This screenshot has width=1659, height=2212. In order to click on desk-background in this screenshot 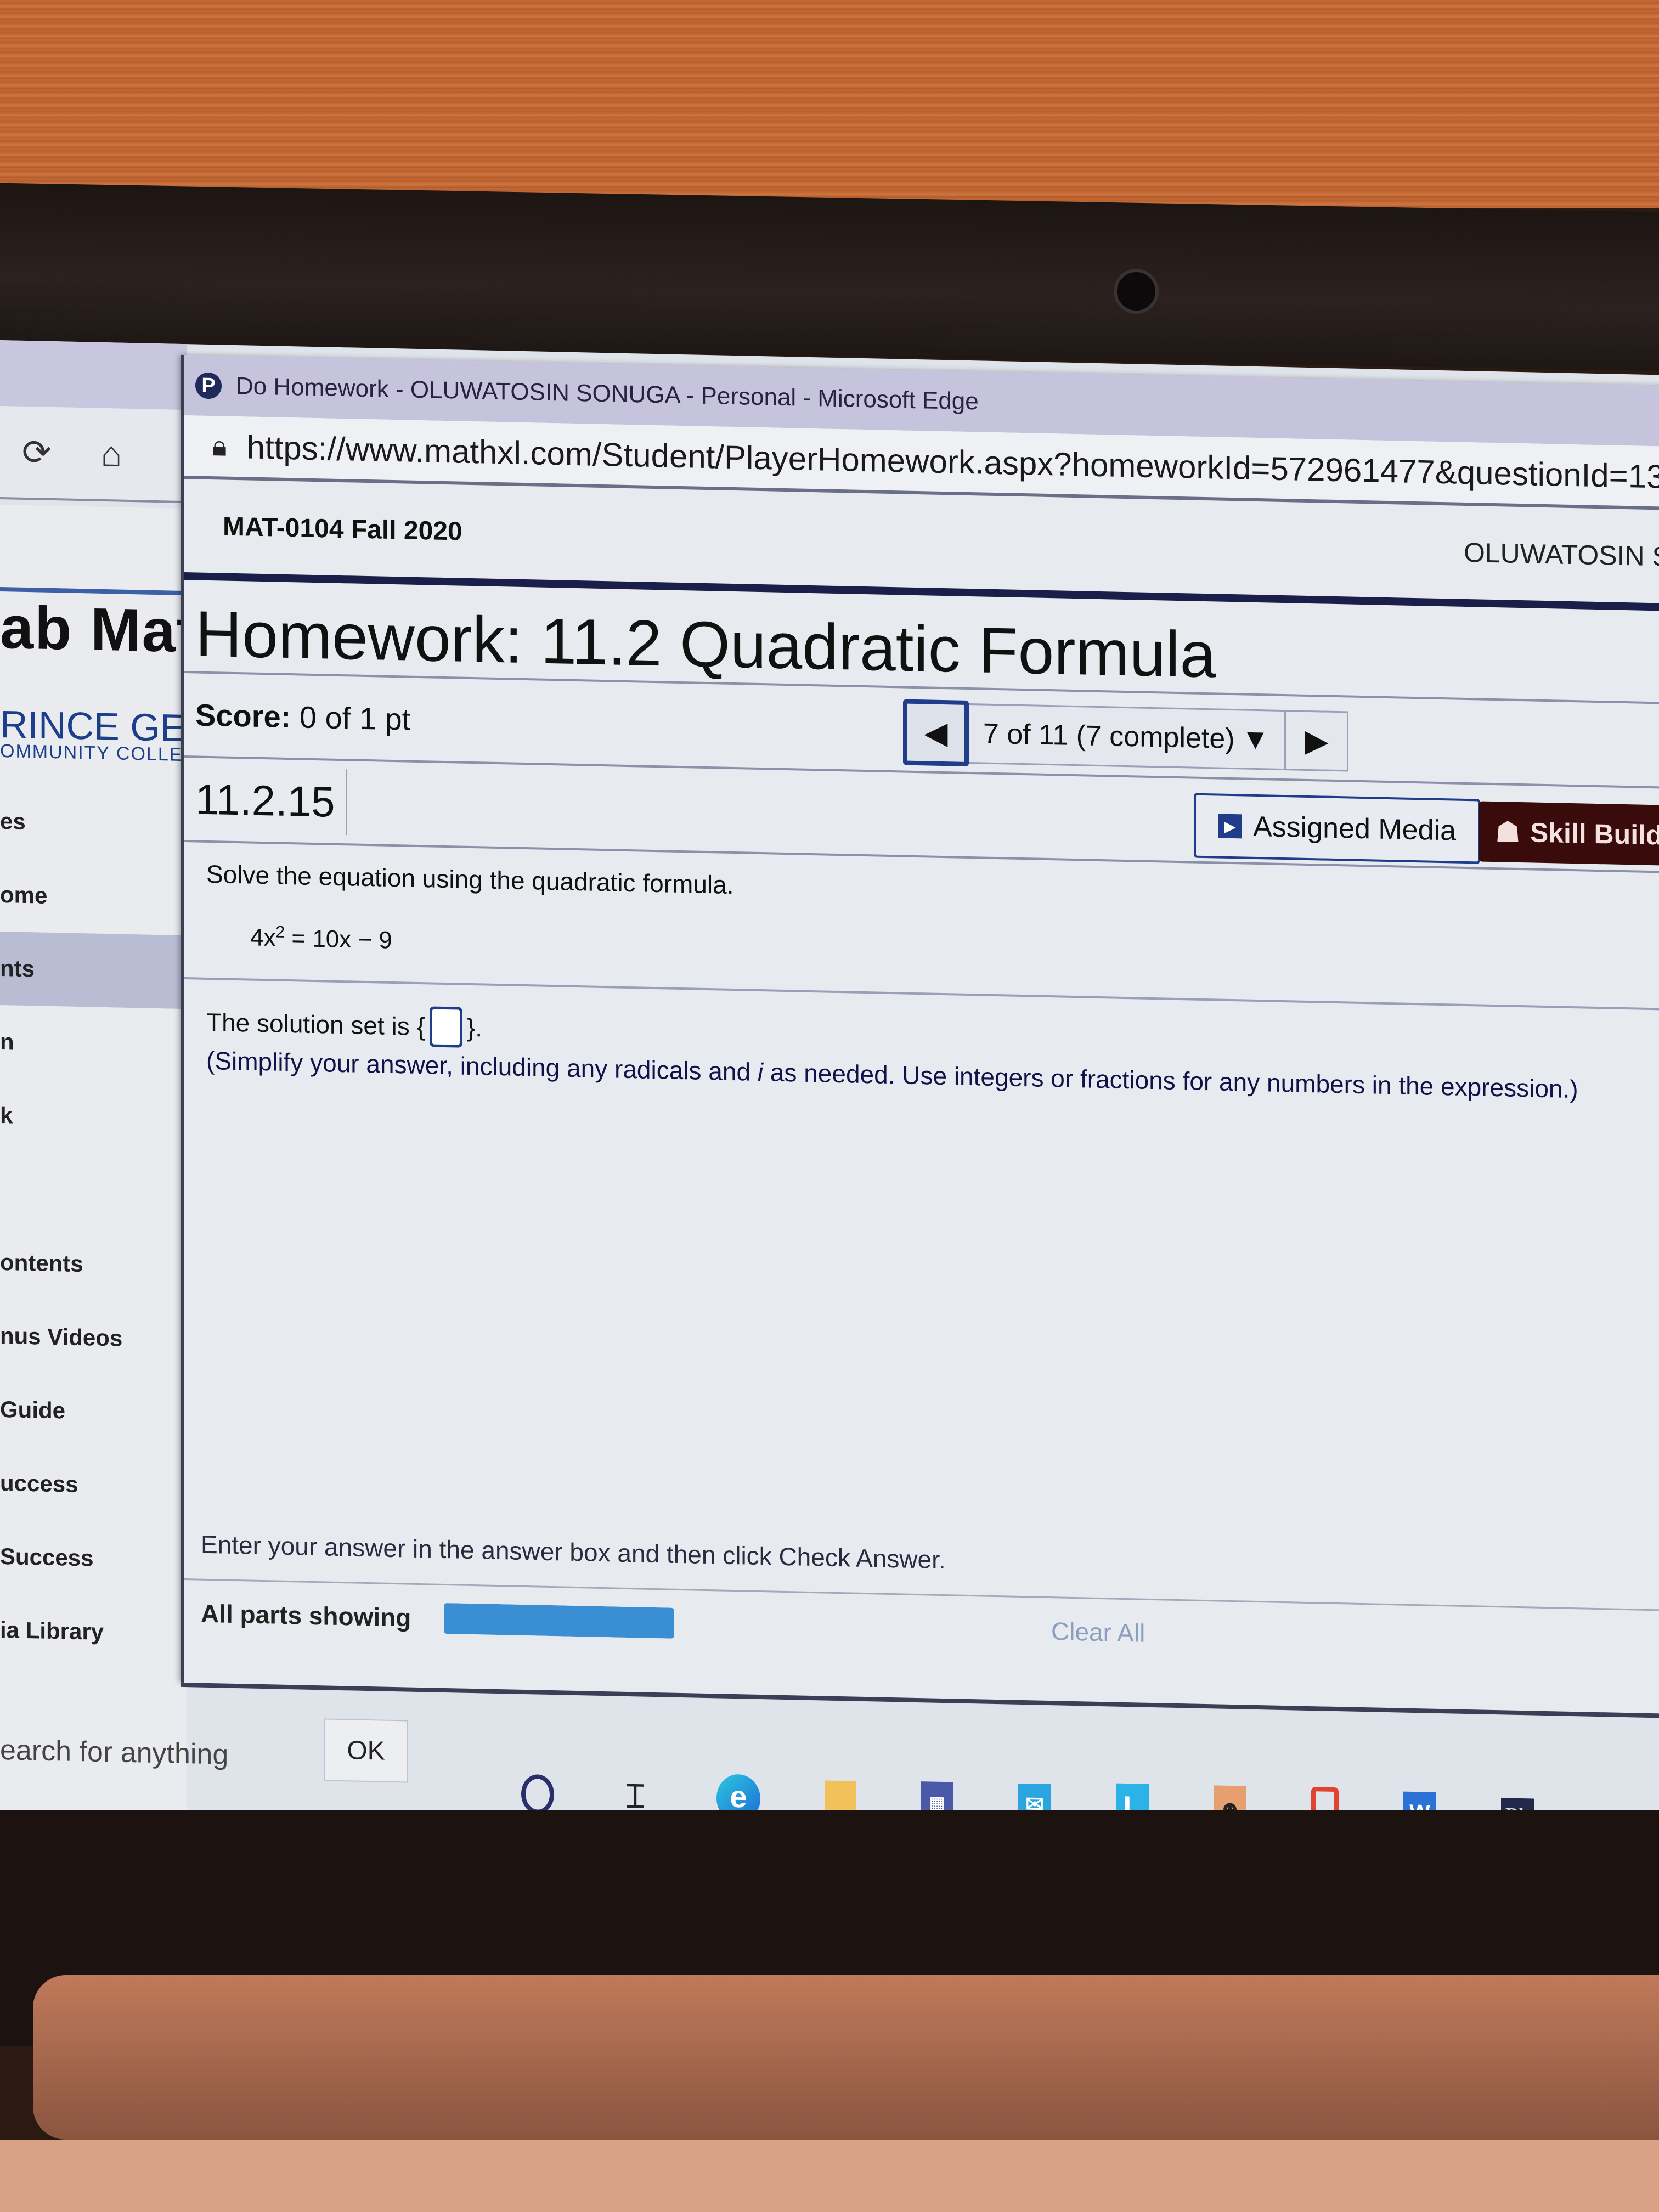, I will do `click(830, 104)`.